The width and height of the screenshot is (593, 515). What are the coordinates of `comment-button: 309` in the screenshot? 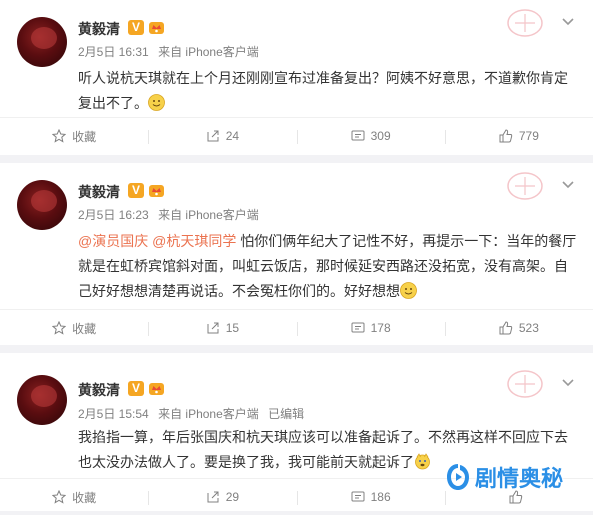 It's located at (371, 136).